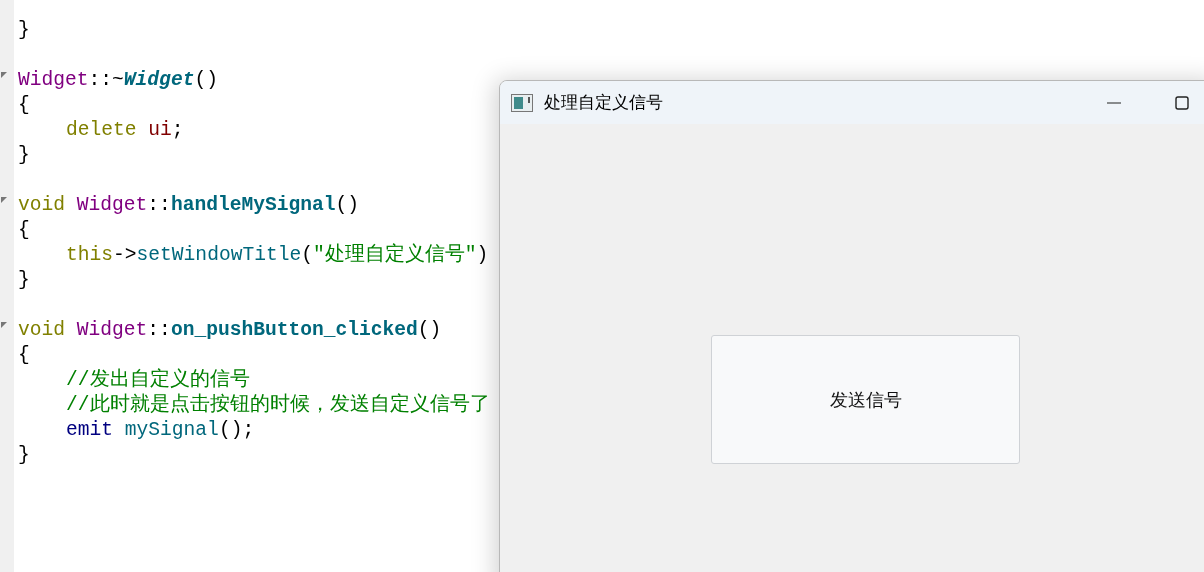 The height and width of the screenshot is (572, 1204). I want to click on send-signal-button: 发送信号, so click(865, 399).